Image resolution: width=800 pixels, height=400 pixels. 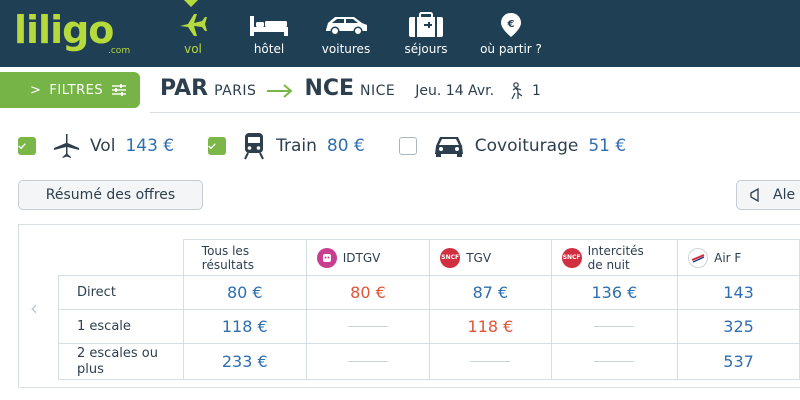 What do you see at coordinates (490, 292) in the screenshot?
I see `price-cell: 87 €` at bounding box center [490, 292].